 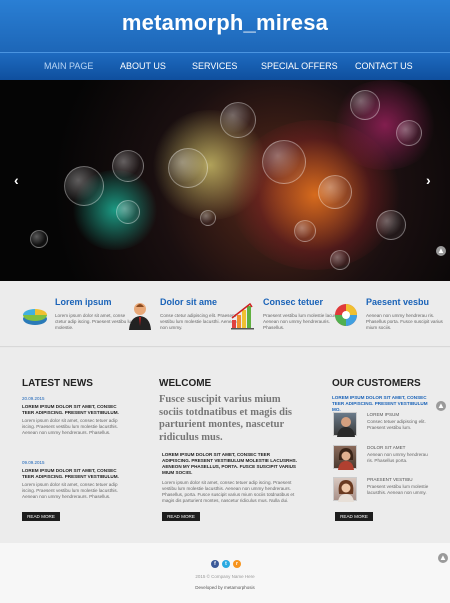 What do you see at coordinates (57, 383) in the screenshot?
I see `latest-news-heading: LATEST NEWS` at bounding box center [57, 383].